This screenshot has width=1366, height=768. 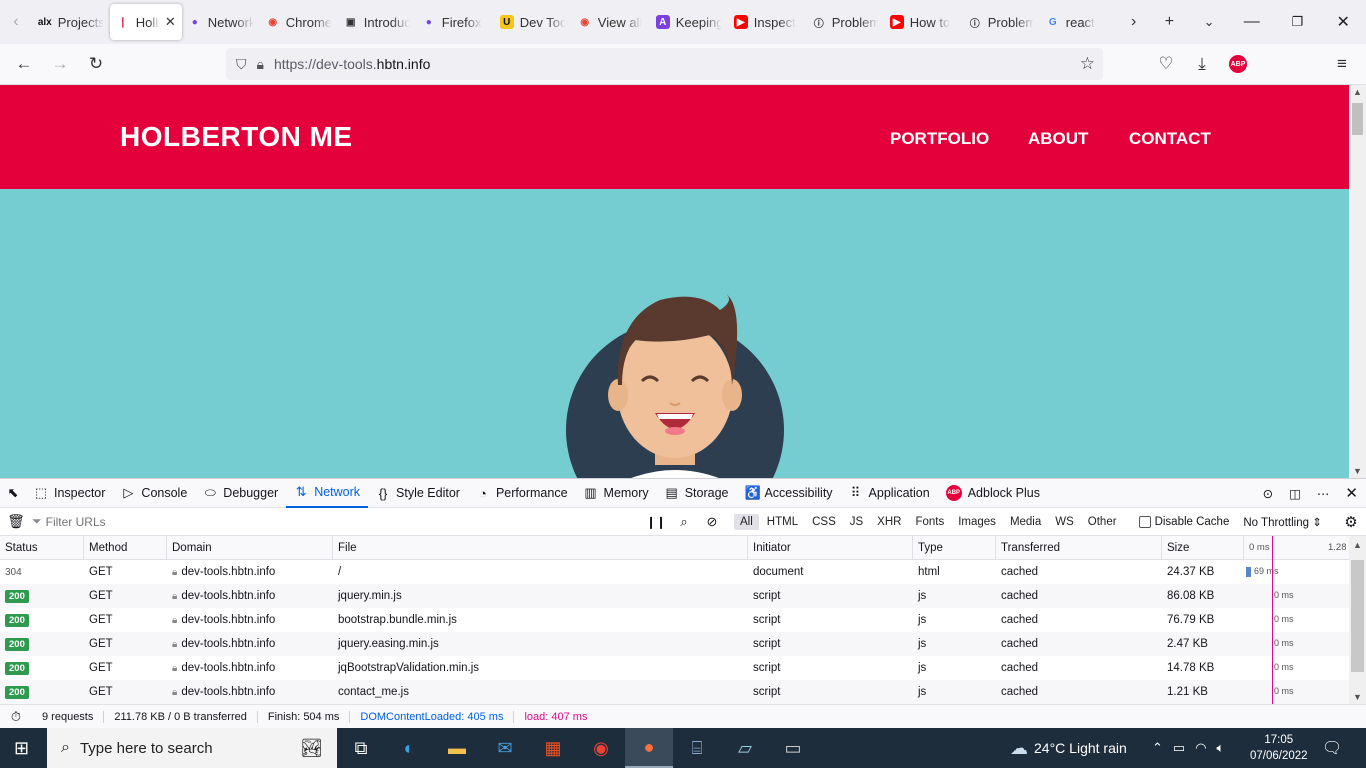 I want to click on pause-icon: ❙❙, so click(x=656, y=522).